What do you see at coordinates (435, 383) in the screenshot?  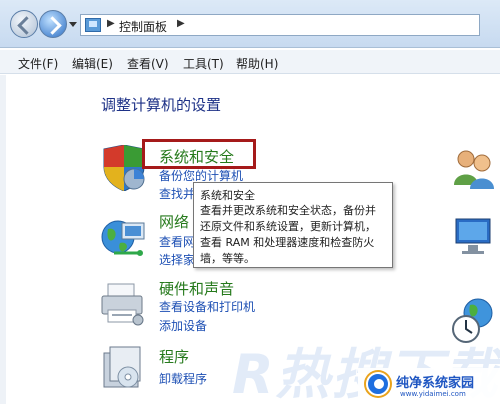 I see `watermark-name: 纯净系统家园` at bounding box center [435, 383].